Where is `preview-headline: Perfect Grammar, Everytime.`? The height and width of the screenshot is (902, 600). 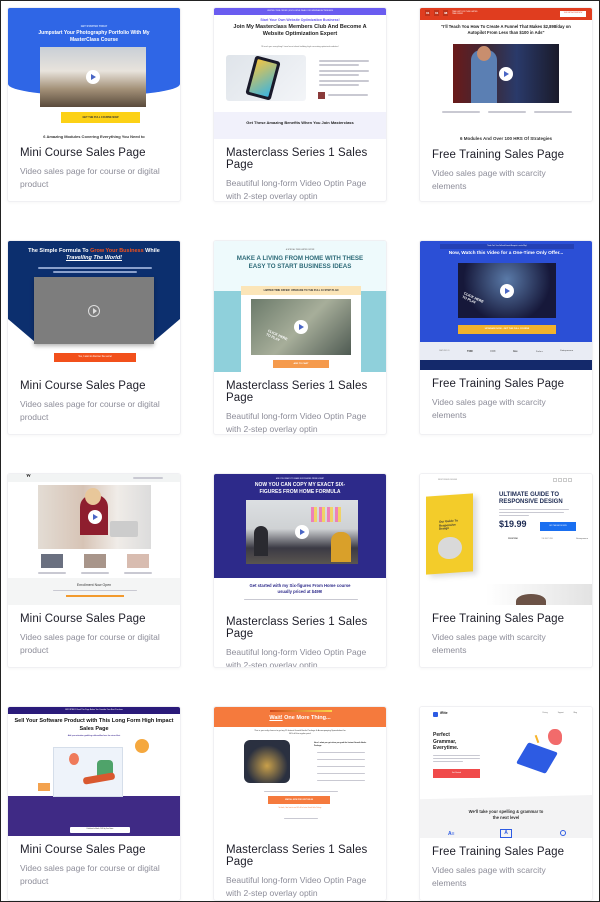
preview-headline: Perfect Grammar, Everytime. is located at coordinates (446, 741).